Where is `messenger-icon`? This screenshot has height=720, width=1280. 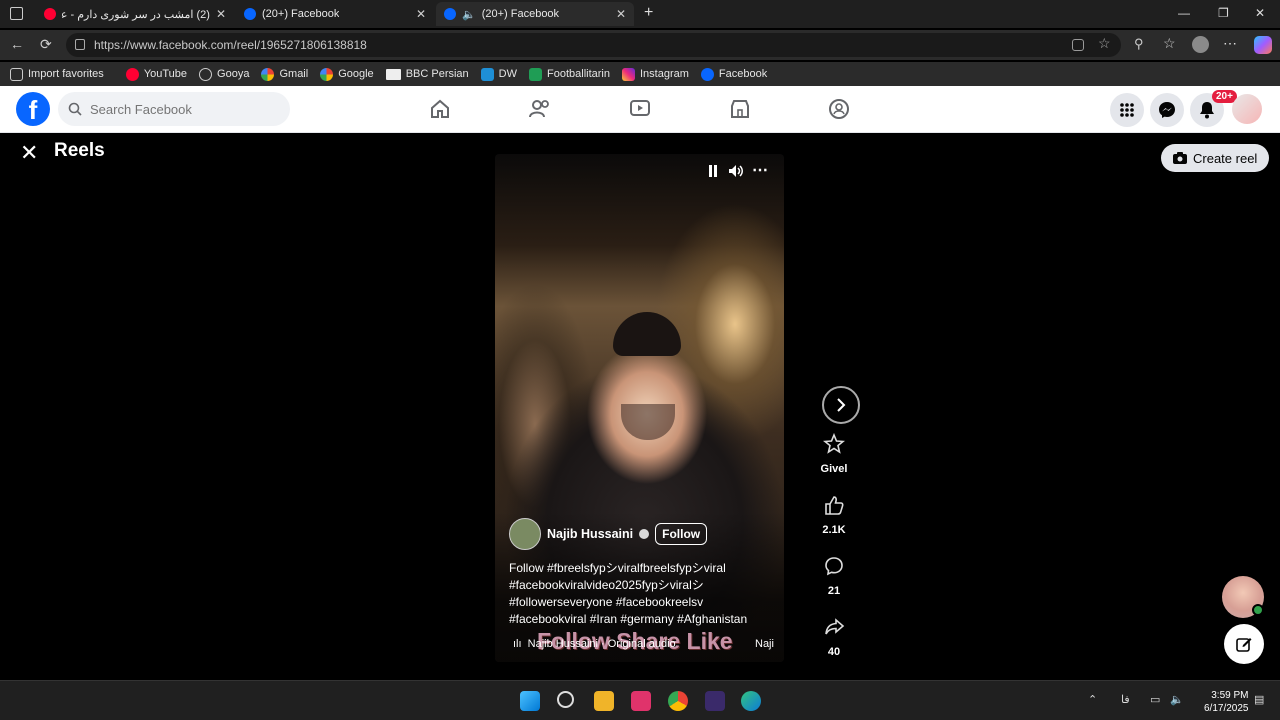
messenger-icon is located at coordinates (1167, 110).